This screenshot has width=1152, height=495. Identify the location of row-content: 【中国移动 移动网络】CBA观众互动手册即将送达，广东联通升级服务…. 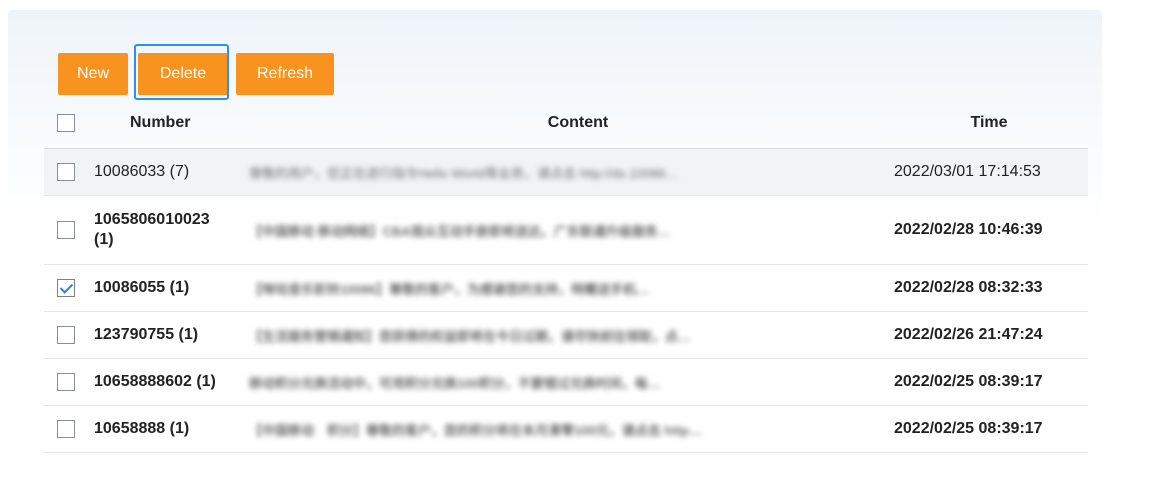
(460, 231).